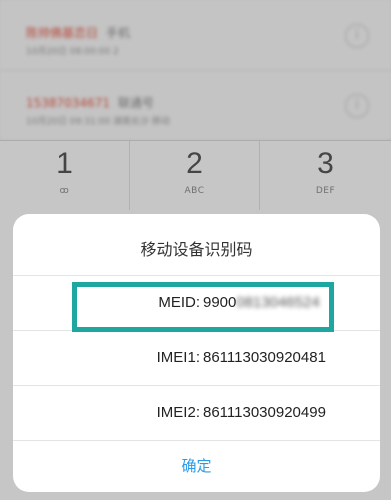 This screenshot has height=500, width=391. Describe the element at coordinates (196, 249) in the screenshot. I see `dialog-title: 移动设备识别码` at that location.